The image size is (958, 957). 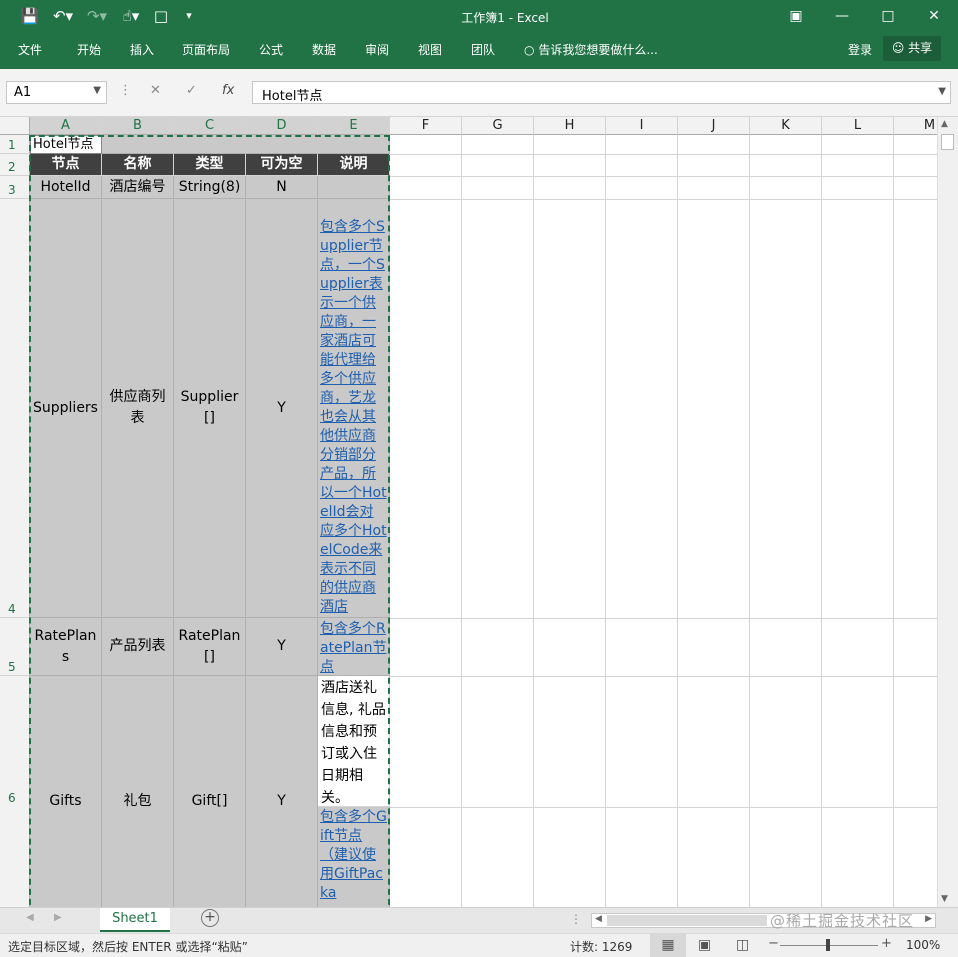 What do you see at coordinates (210, 647) in the screenshot?
I see `cell-c5: RatePlan[]` at bounding box center [210, 647].